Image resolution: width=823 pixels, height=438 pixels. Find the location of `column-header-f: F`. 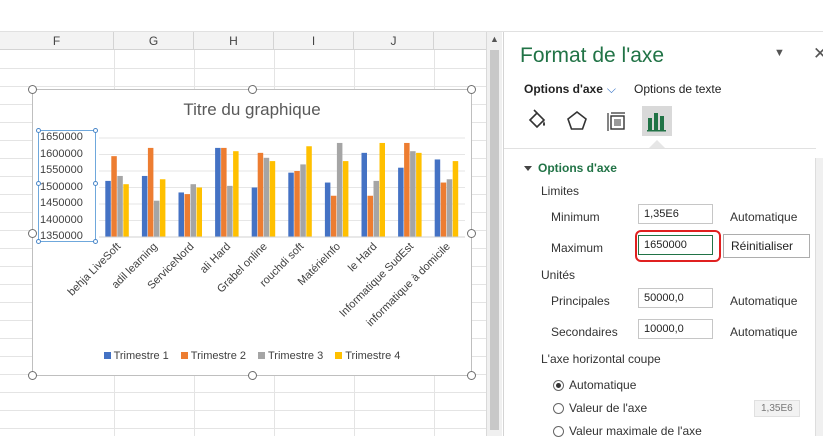

column-header-f: F is located at coordinates (57, 41).